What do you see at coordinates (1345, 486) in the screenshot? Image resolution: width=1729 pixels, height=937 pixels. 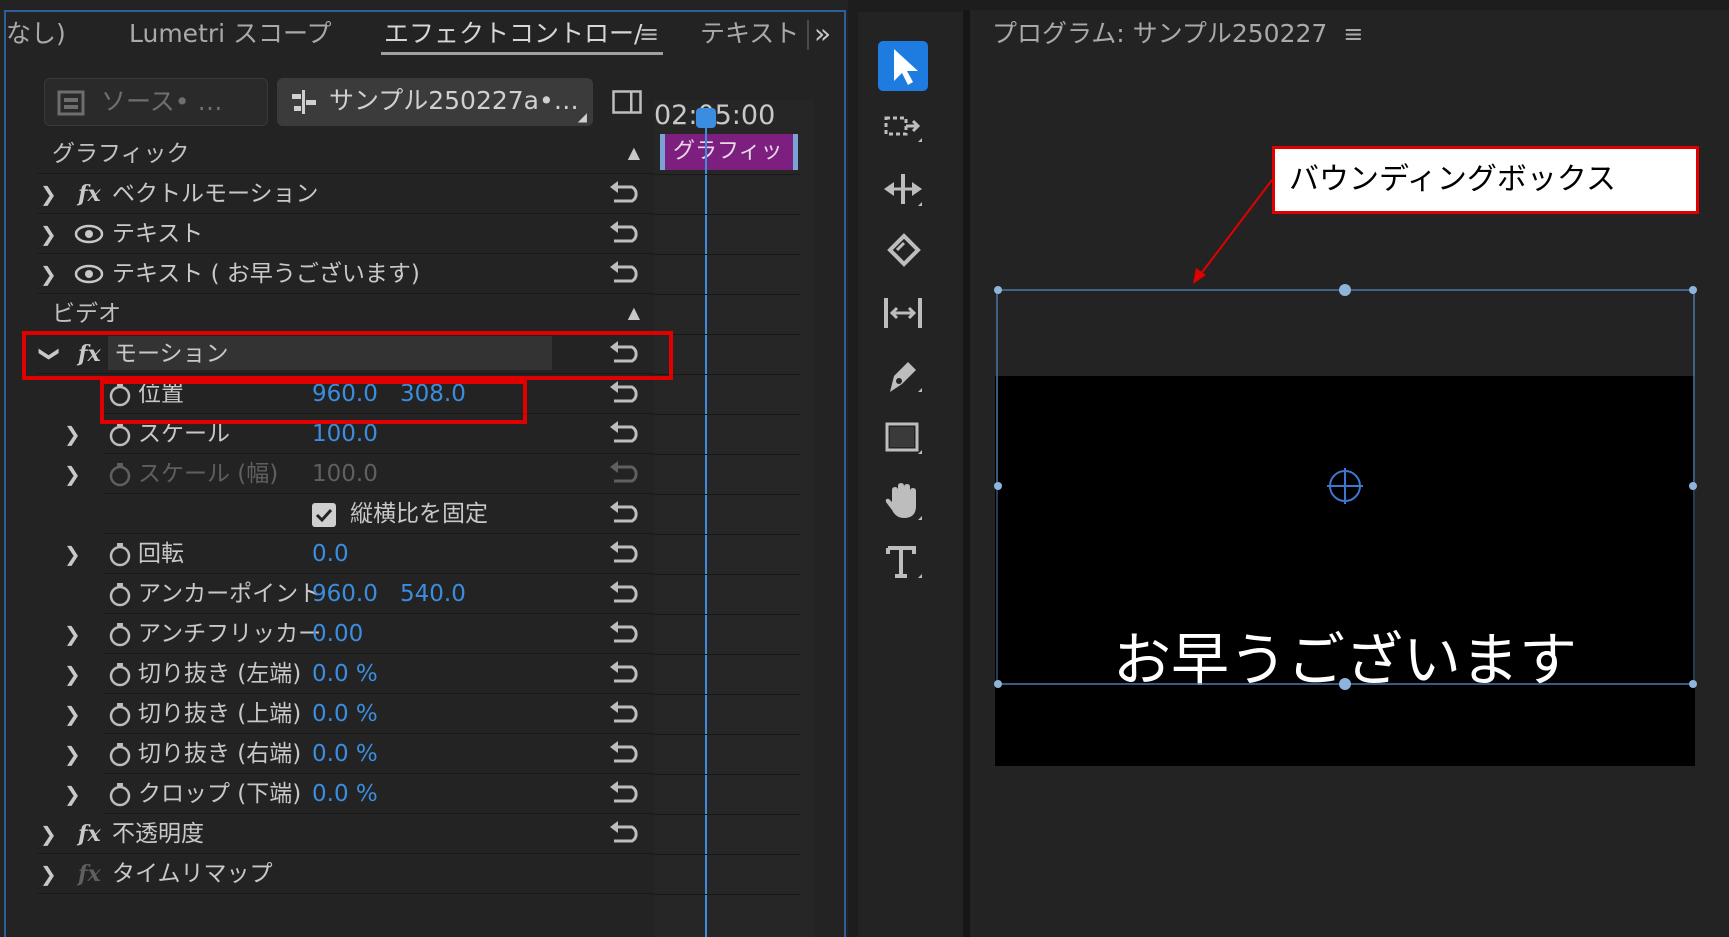 I see `anchor-point-icon` at bounding box center [1345, 486].